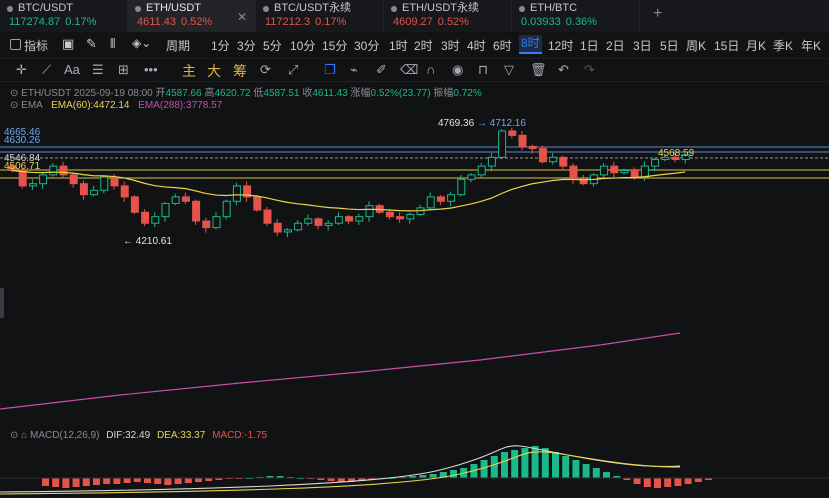  What do you see at coordinates (46, 93) in the screenshot?
I see `legend-symbol: ETH/USDT` at bounding box center [46, 93].